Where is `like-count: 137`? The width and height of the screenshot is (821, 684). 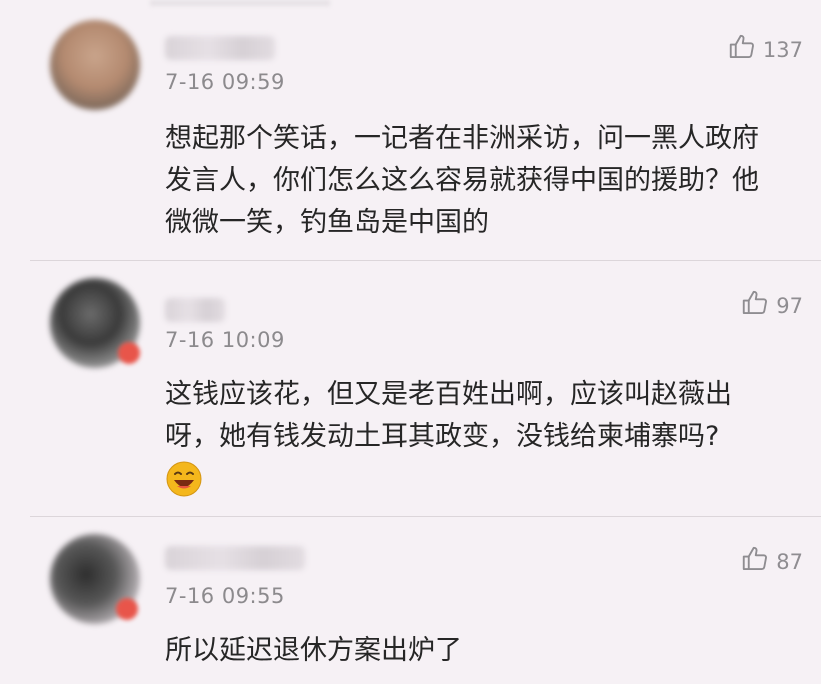
like-count: 137 is located at coordinates (782, 49).